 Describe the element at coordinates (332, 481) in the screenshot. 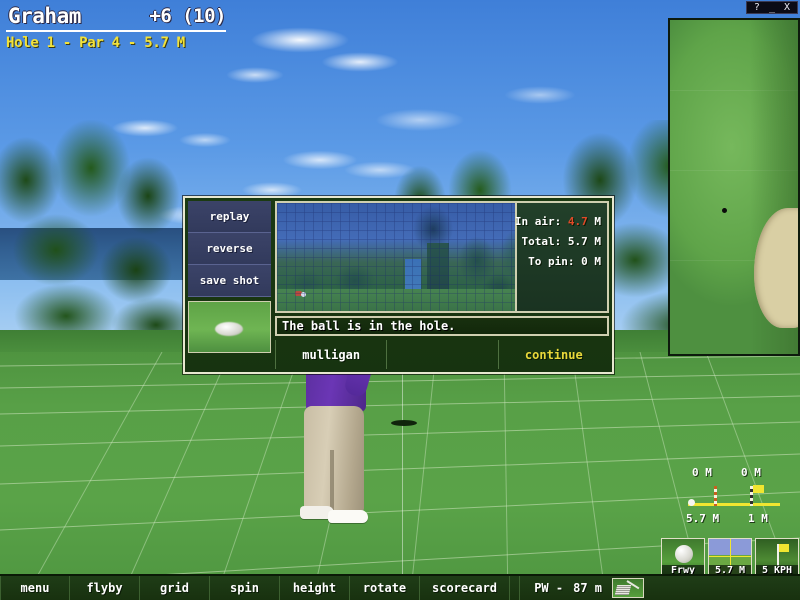

I see `golfer-leg-seam` at that location.